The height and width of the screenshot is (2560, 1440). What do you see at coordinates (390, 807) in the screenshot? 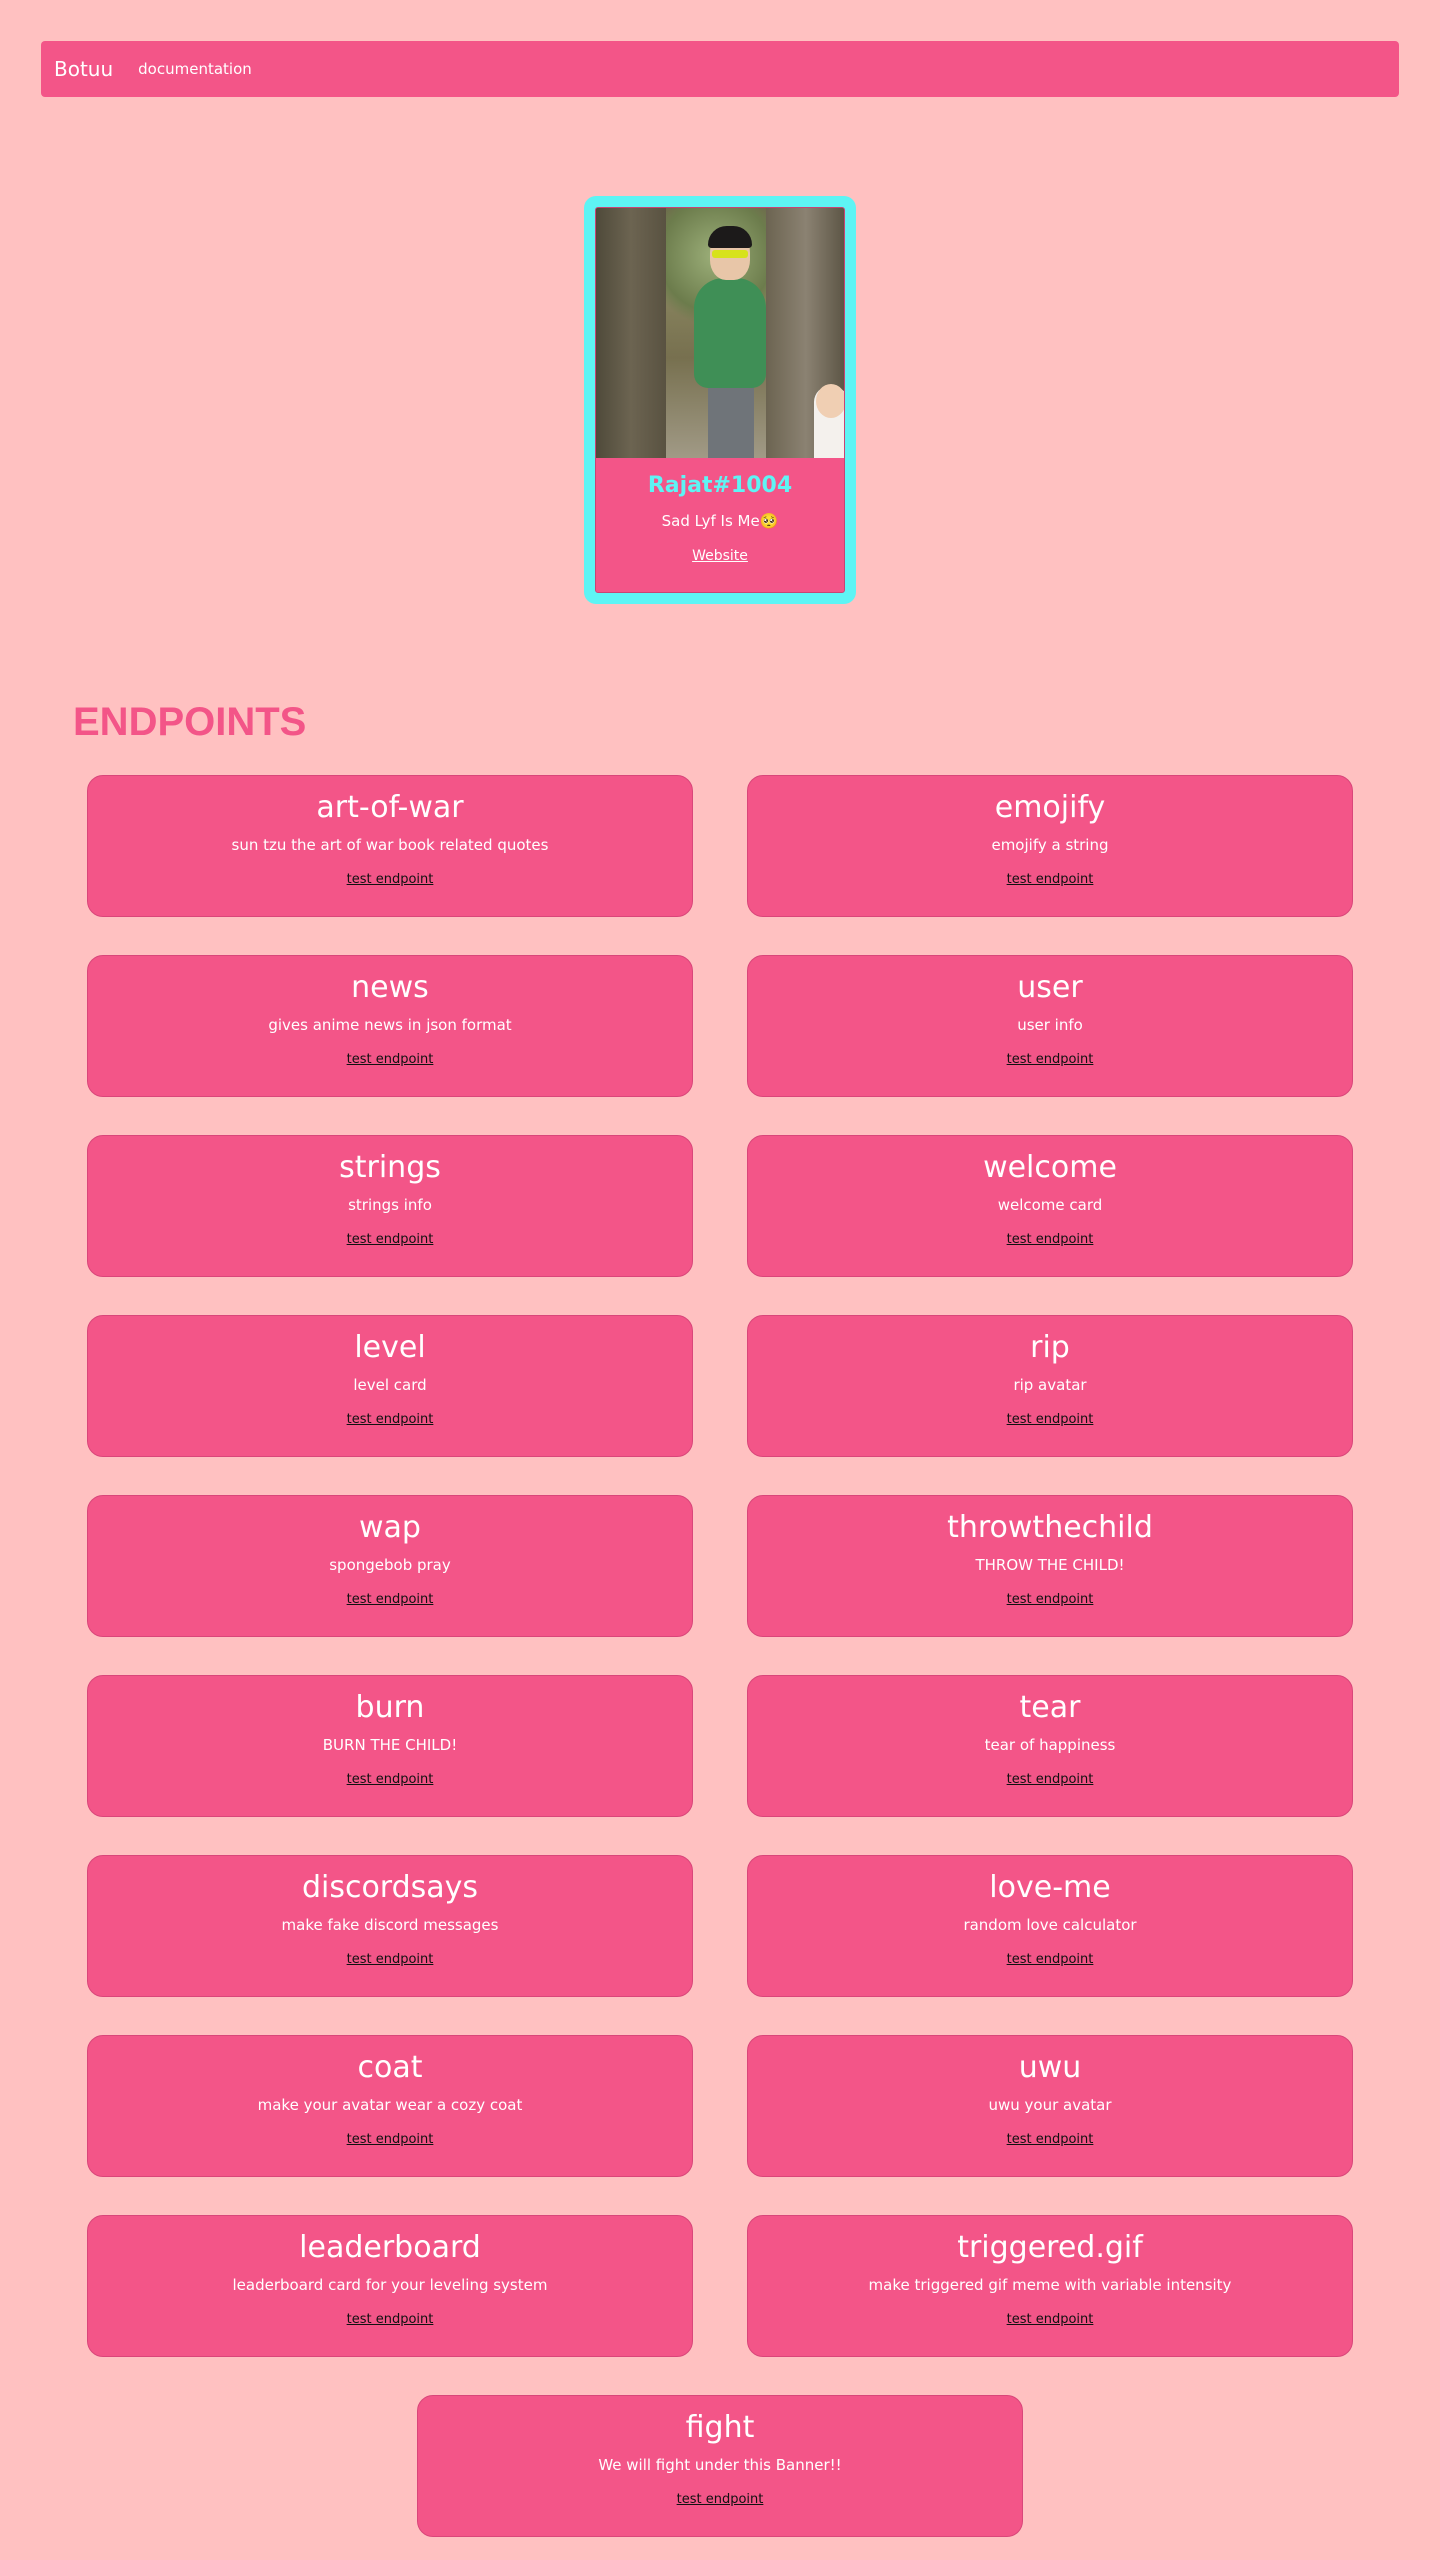
I see `endpoint-title: art-of-war` at bounding box center [390, 807].